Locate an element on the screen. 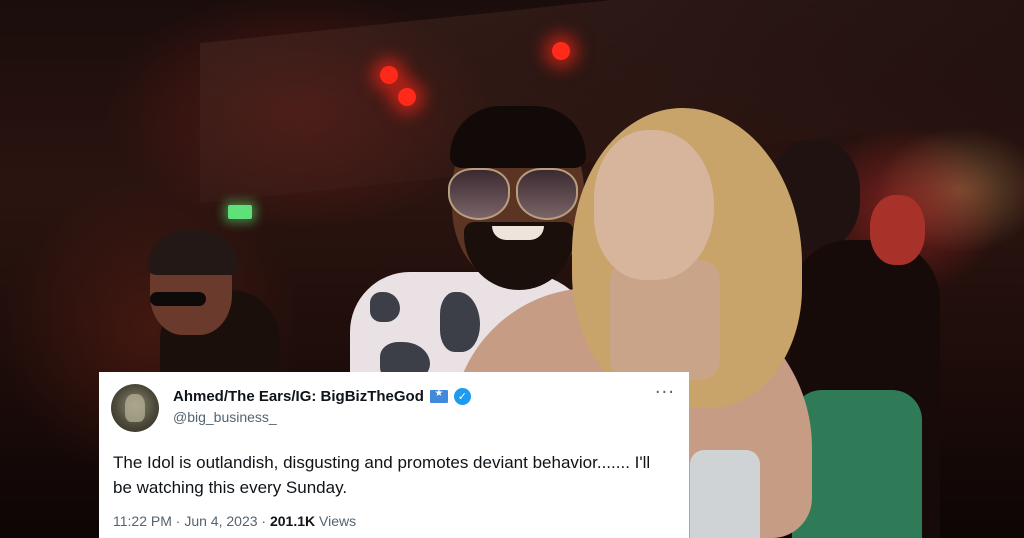  background-person-left-hair is located at coordinates (193, 252).